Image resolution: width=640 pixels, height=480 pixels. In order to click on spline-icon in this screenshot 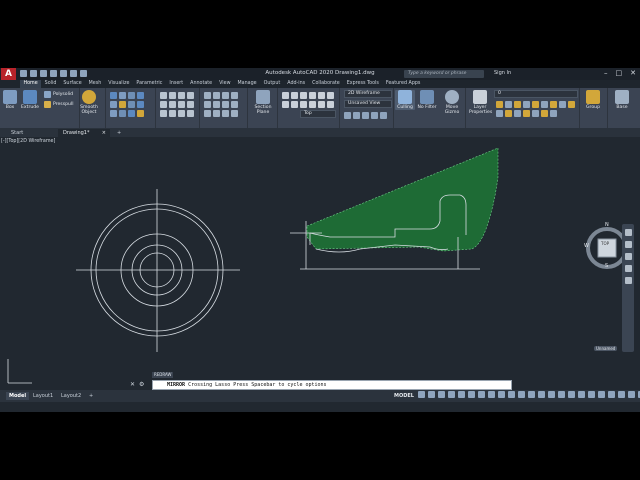, I will do `click(190, 104)`.